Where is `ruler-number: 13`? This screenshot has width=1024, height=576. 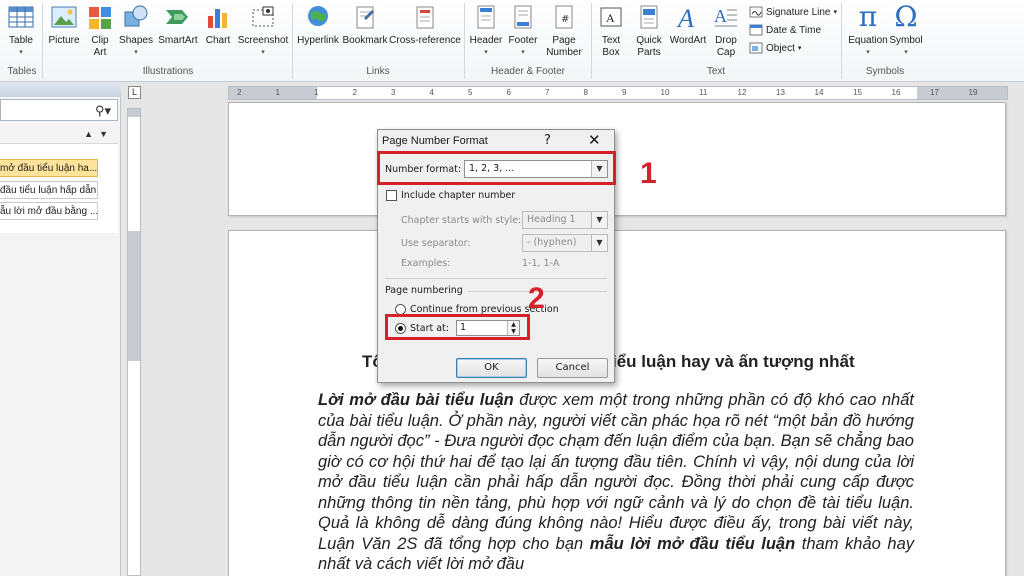
ruler-number: 13 is located at coordinates (780, 92).